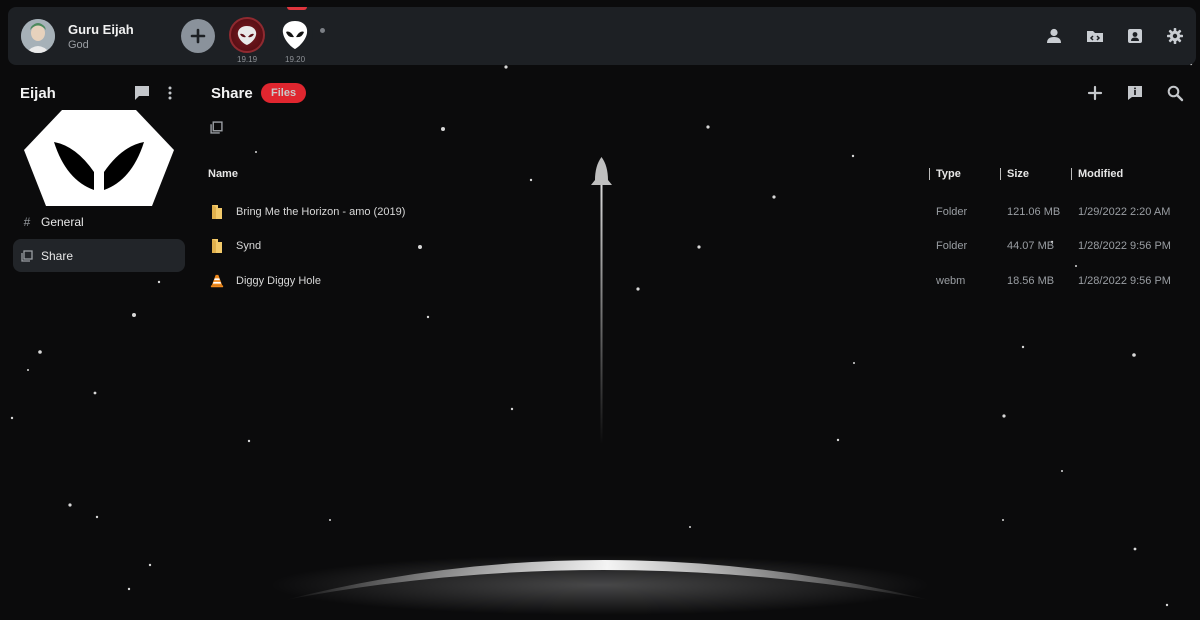 The width and height of the screenshot is (1200, 620). Describe the element at coordinates (99, 158) in the screenshot. I see `server-banner-image` at that location.